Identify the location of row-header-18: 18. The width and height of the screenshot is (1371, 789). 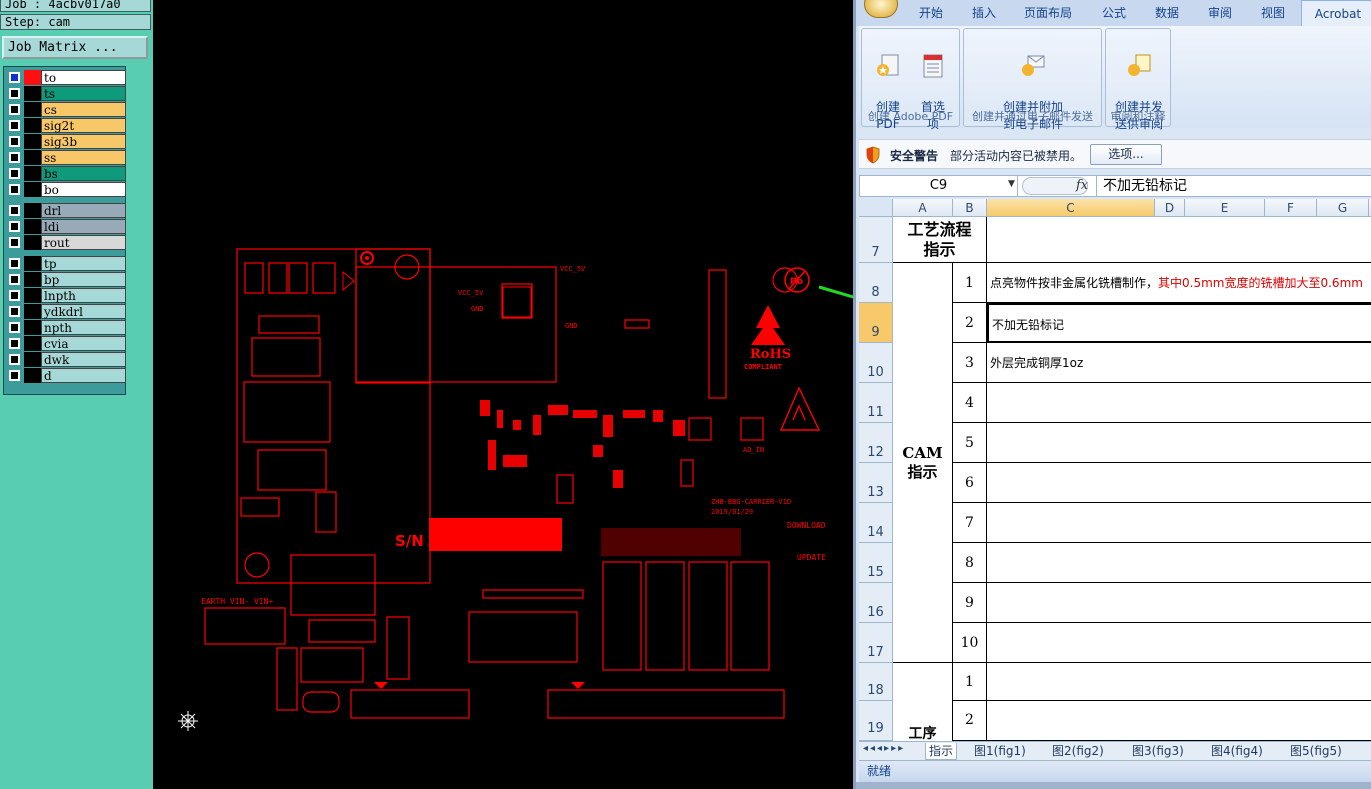
(876, 682).